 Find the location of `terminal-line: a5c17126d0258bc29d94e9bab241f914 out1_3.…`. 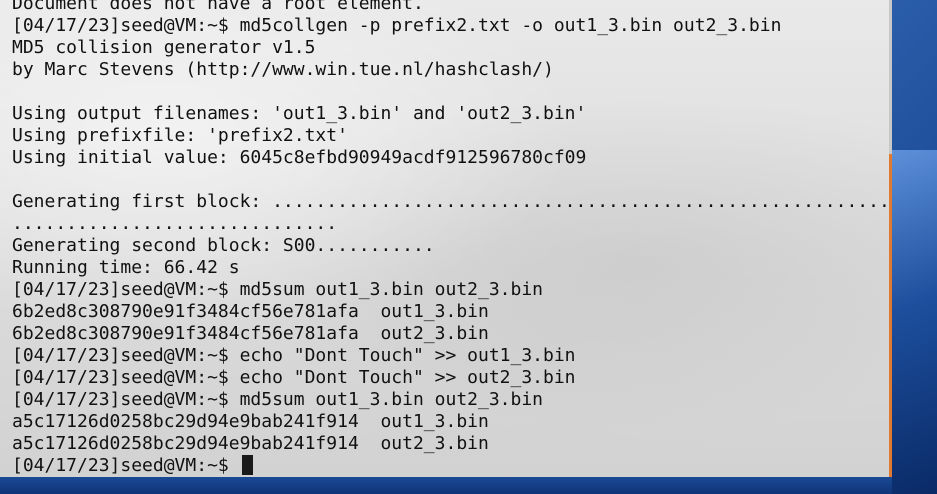

terminal-line: a5c17126d0258bc29d94e9bab241f914 out1_3.… is located at coordinates (250, 421).